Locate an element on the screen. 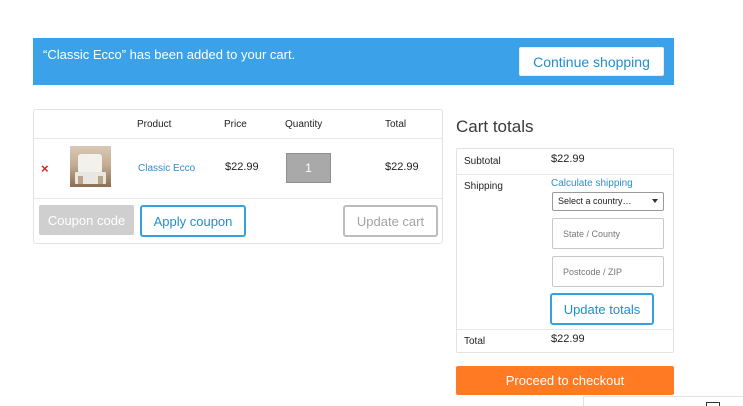 This screenshot has width=743, height=406. calculate-shipping-link: Calculate shipping is located at coordinates (592, 183).